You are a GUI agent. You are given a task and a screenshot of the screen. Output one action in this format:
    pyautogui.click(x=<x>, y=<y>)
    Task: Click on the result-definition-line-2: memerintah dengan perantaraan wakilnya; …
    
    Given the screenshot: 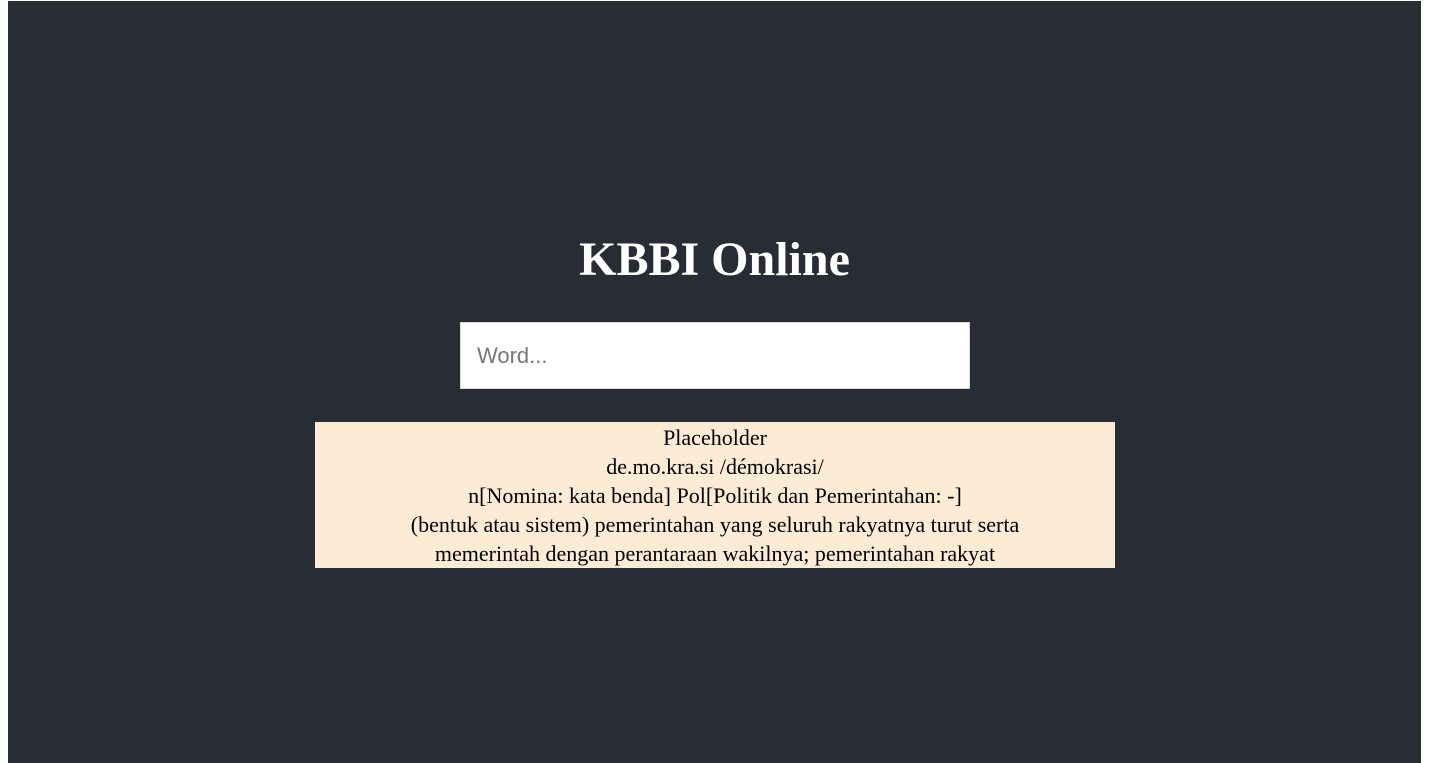 What is the action you would take?
    pyautogui.click(x=715, y=553)
    